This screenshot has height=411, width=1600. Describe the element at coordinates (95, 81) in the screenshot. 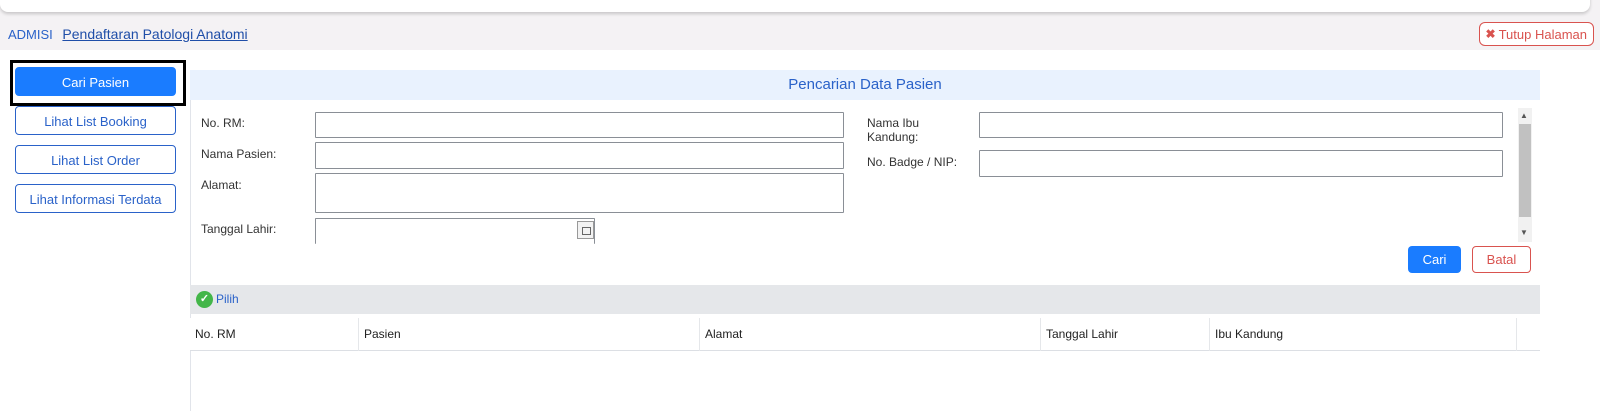

I see `sidebar-item-cari-pasien: Cari Pasien` at that location.